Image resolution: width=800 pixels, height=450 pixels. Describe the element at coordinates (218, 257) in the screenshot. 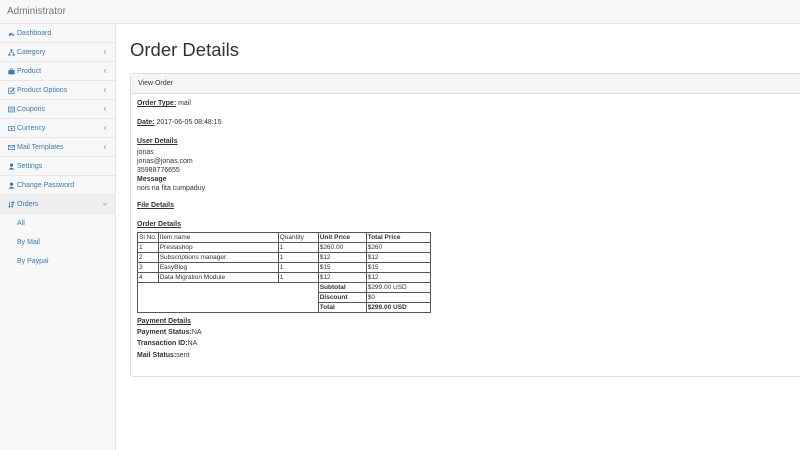

I see `cell-item-name: Subscriptions manager` at that location.